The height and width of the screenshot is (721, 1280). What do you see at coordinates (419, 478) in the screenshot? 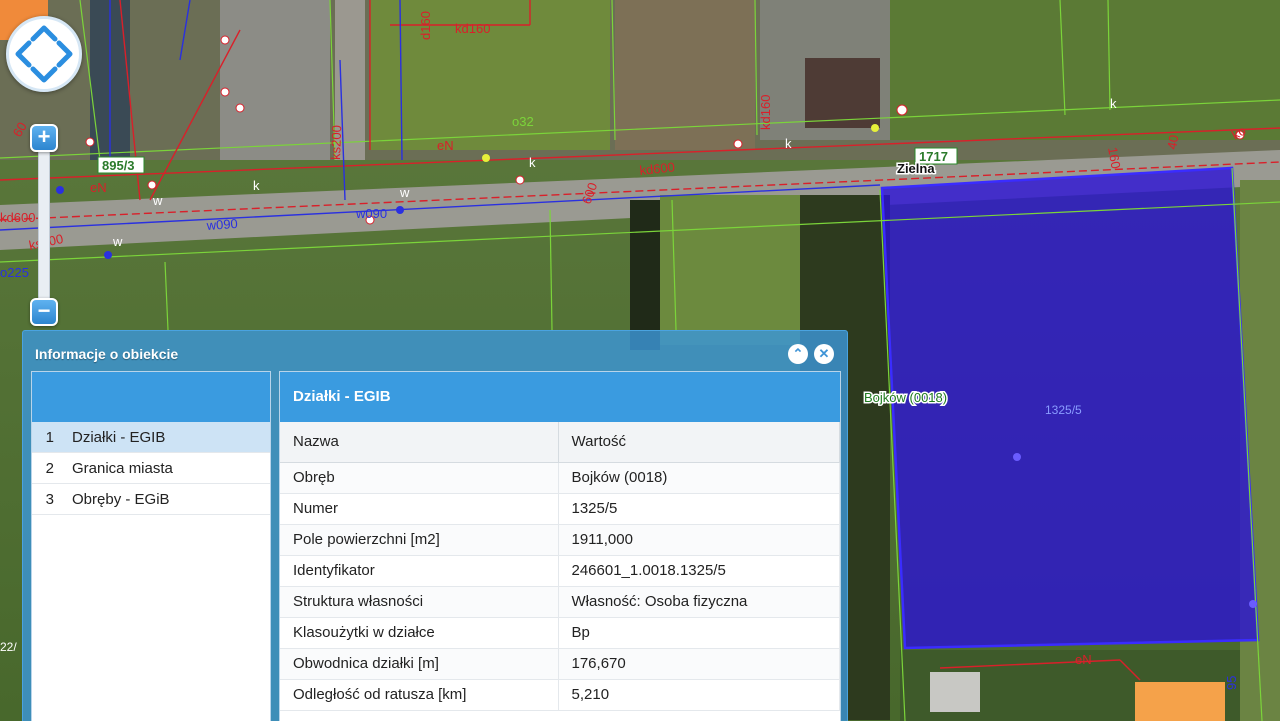
I see `attribute-name: Obręb` at bounding box center [419, 478].